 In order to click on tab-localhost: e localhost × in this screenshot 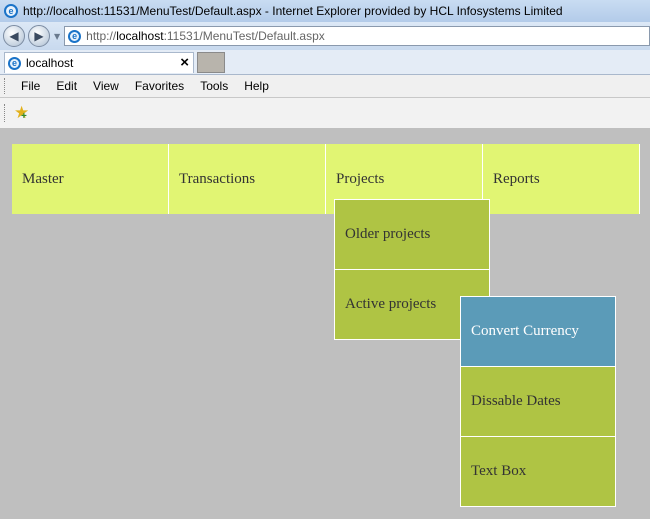, I will do `click(99, 62)`.